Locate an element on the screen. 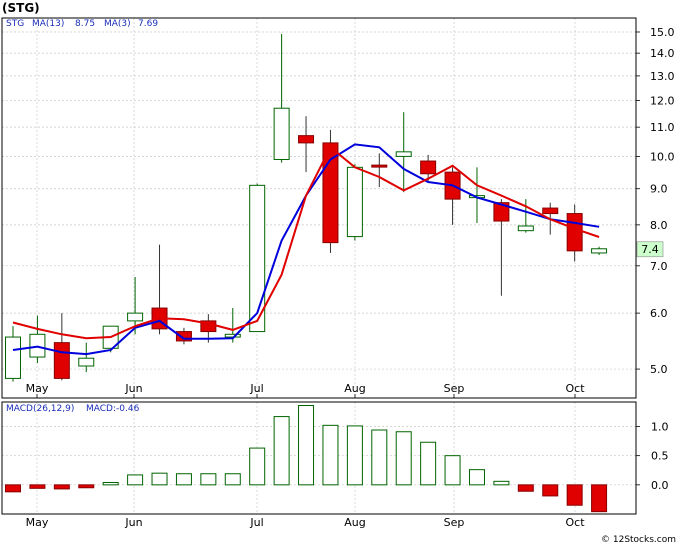 The width and height of the screenshot is (680, 550). macd-x-tick-label: Aug is located at coordinates (354, 522).